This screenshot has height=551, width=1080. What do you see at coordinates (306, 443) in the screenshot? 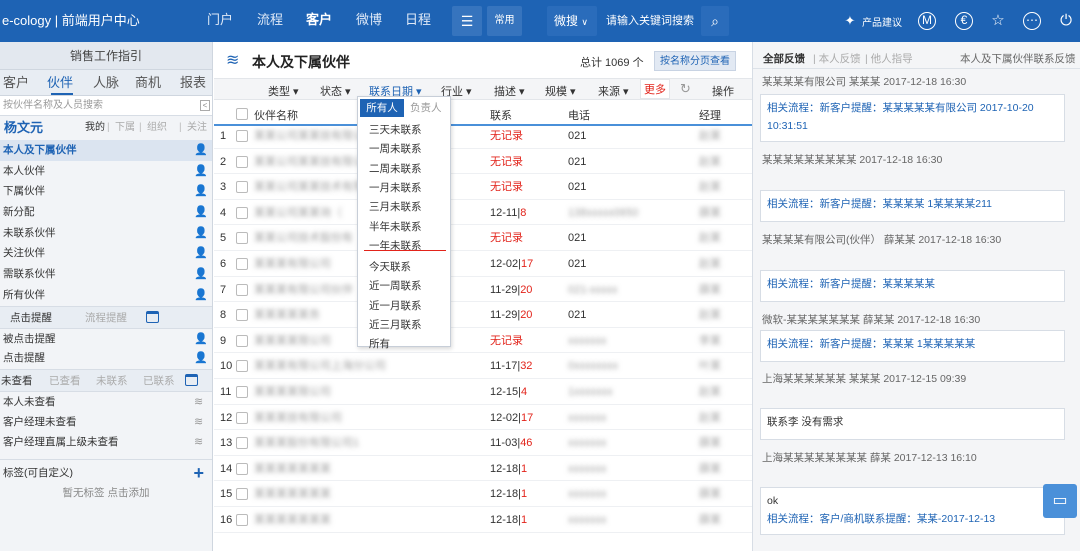
I see `partner-name: 某某某股份有限公司1` at bounding box center [306, 443].